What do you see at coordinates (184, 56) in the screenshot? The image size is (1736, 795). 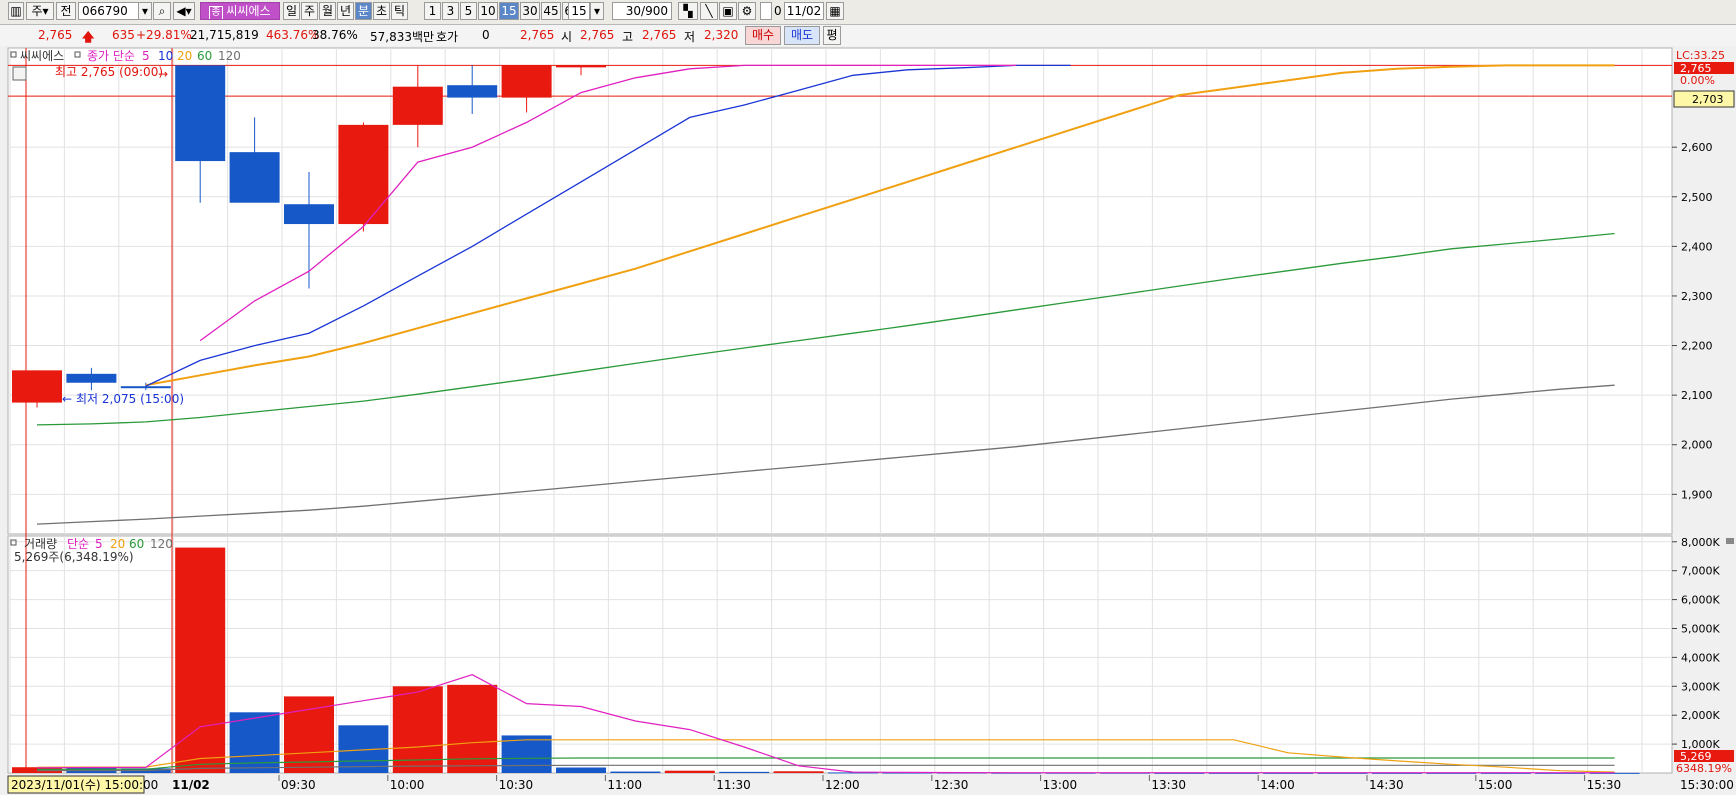 I see `ma20-legend: 20` at bounding box center [184, 56].